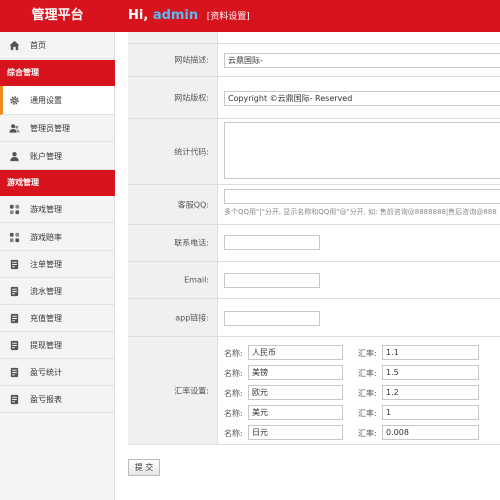 The height and width of the screenshot is (500, 500). I want to click on email-input, so click(272, 280).